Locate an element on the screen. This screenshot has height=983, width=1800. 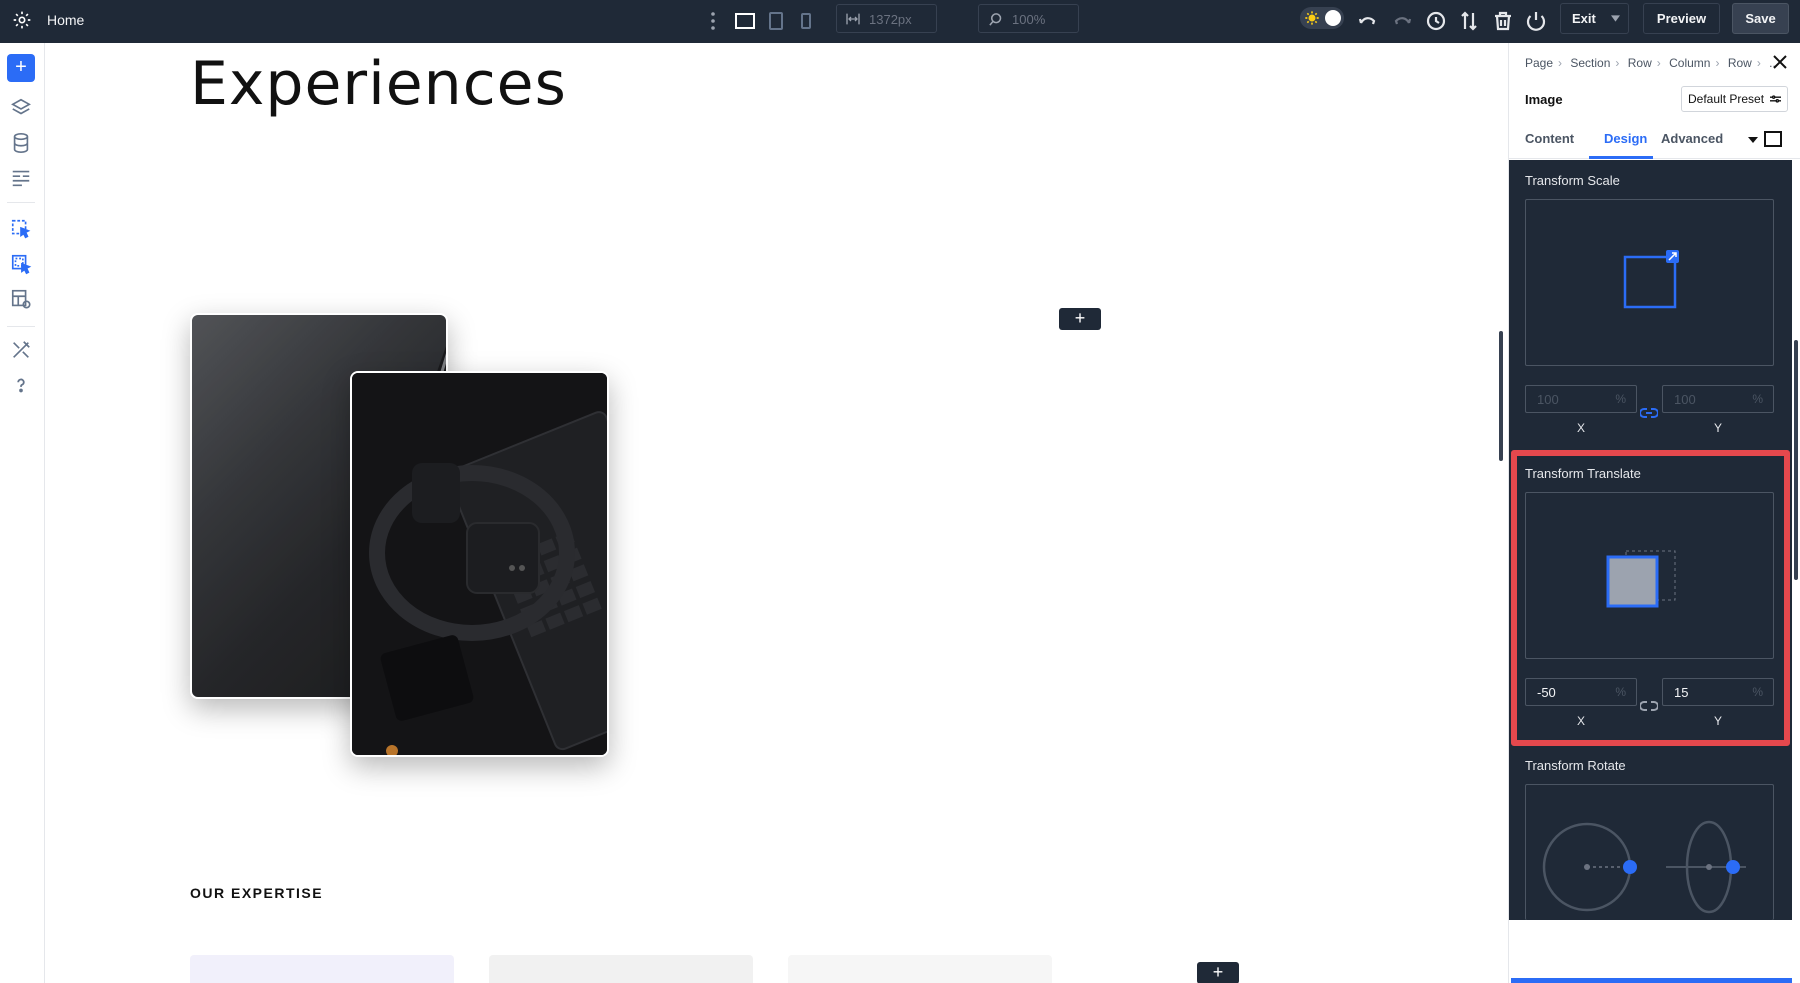
tab-design: Design is located at coordinates (1625, 138).